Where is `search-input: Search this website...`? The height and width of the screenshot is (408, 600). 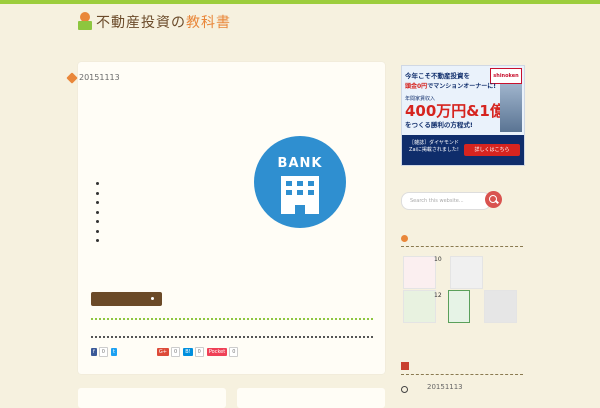
search-input: Search this website... is located at coordinates (446, 201).